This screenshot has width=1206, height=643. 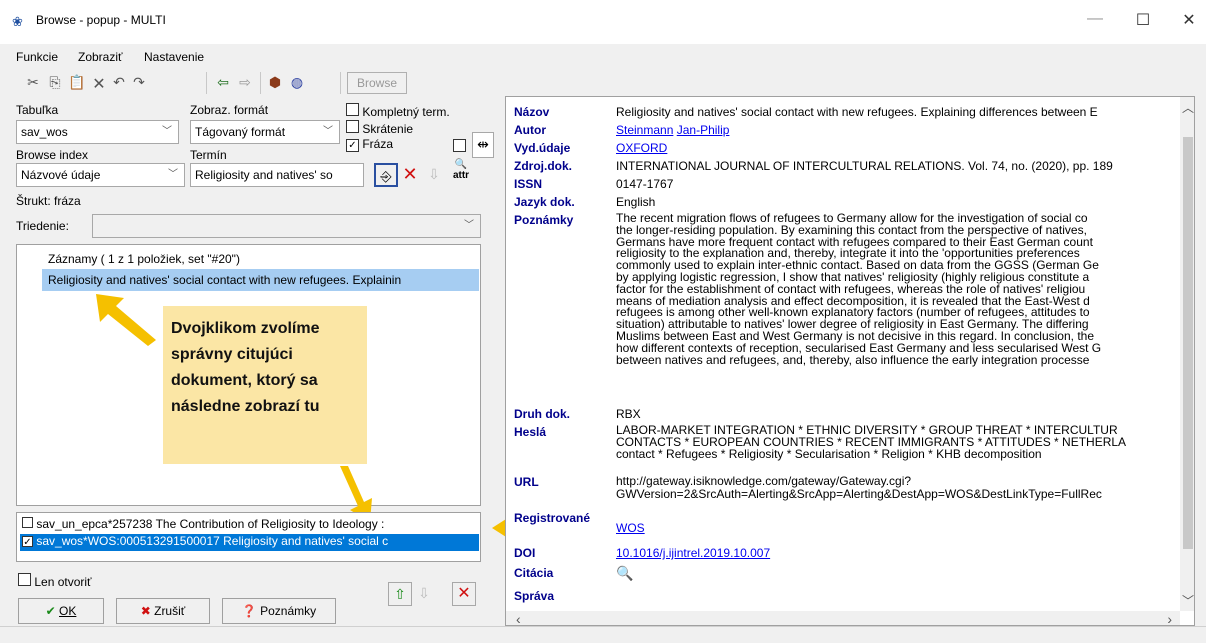 What do you see at coordinates (483, 145) in the screenshot?
I see `split-arrows-icon: ⇹` at bounding box center [483, 145].